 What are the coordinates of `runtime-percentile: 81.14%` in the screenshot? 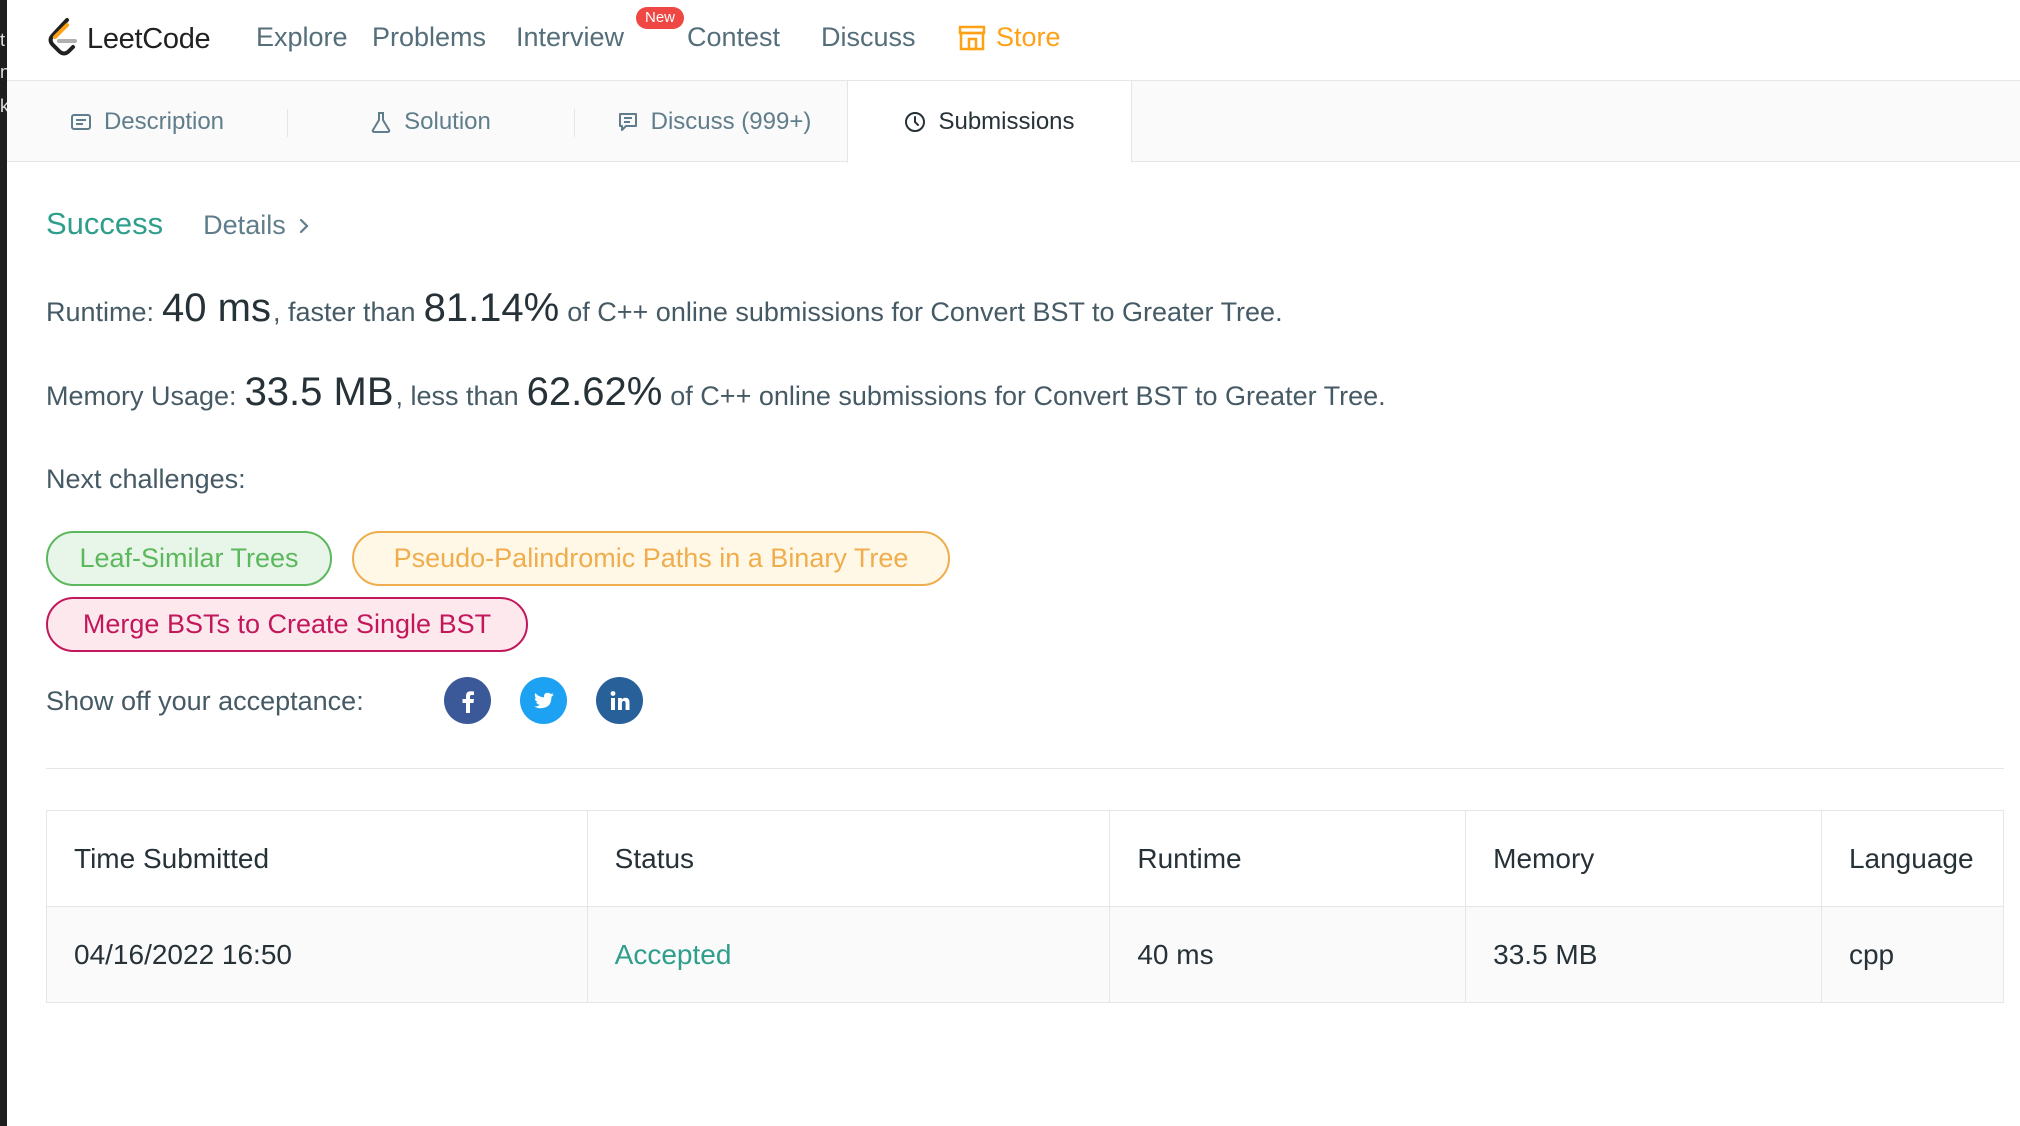 It's located at (491, 308).